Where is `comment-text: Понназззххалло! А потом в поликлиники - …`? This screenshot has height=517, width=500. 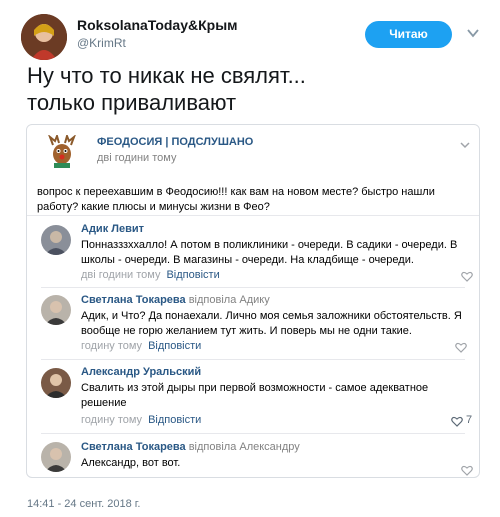
comment-text: Понназззххалло! А потом в поликлиники - … is located at coordinates (269, 253).